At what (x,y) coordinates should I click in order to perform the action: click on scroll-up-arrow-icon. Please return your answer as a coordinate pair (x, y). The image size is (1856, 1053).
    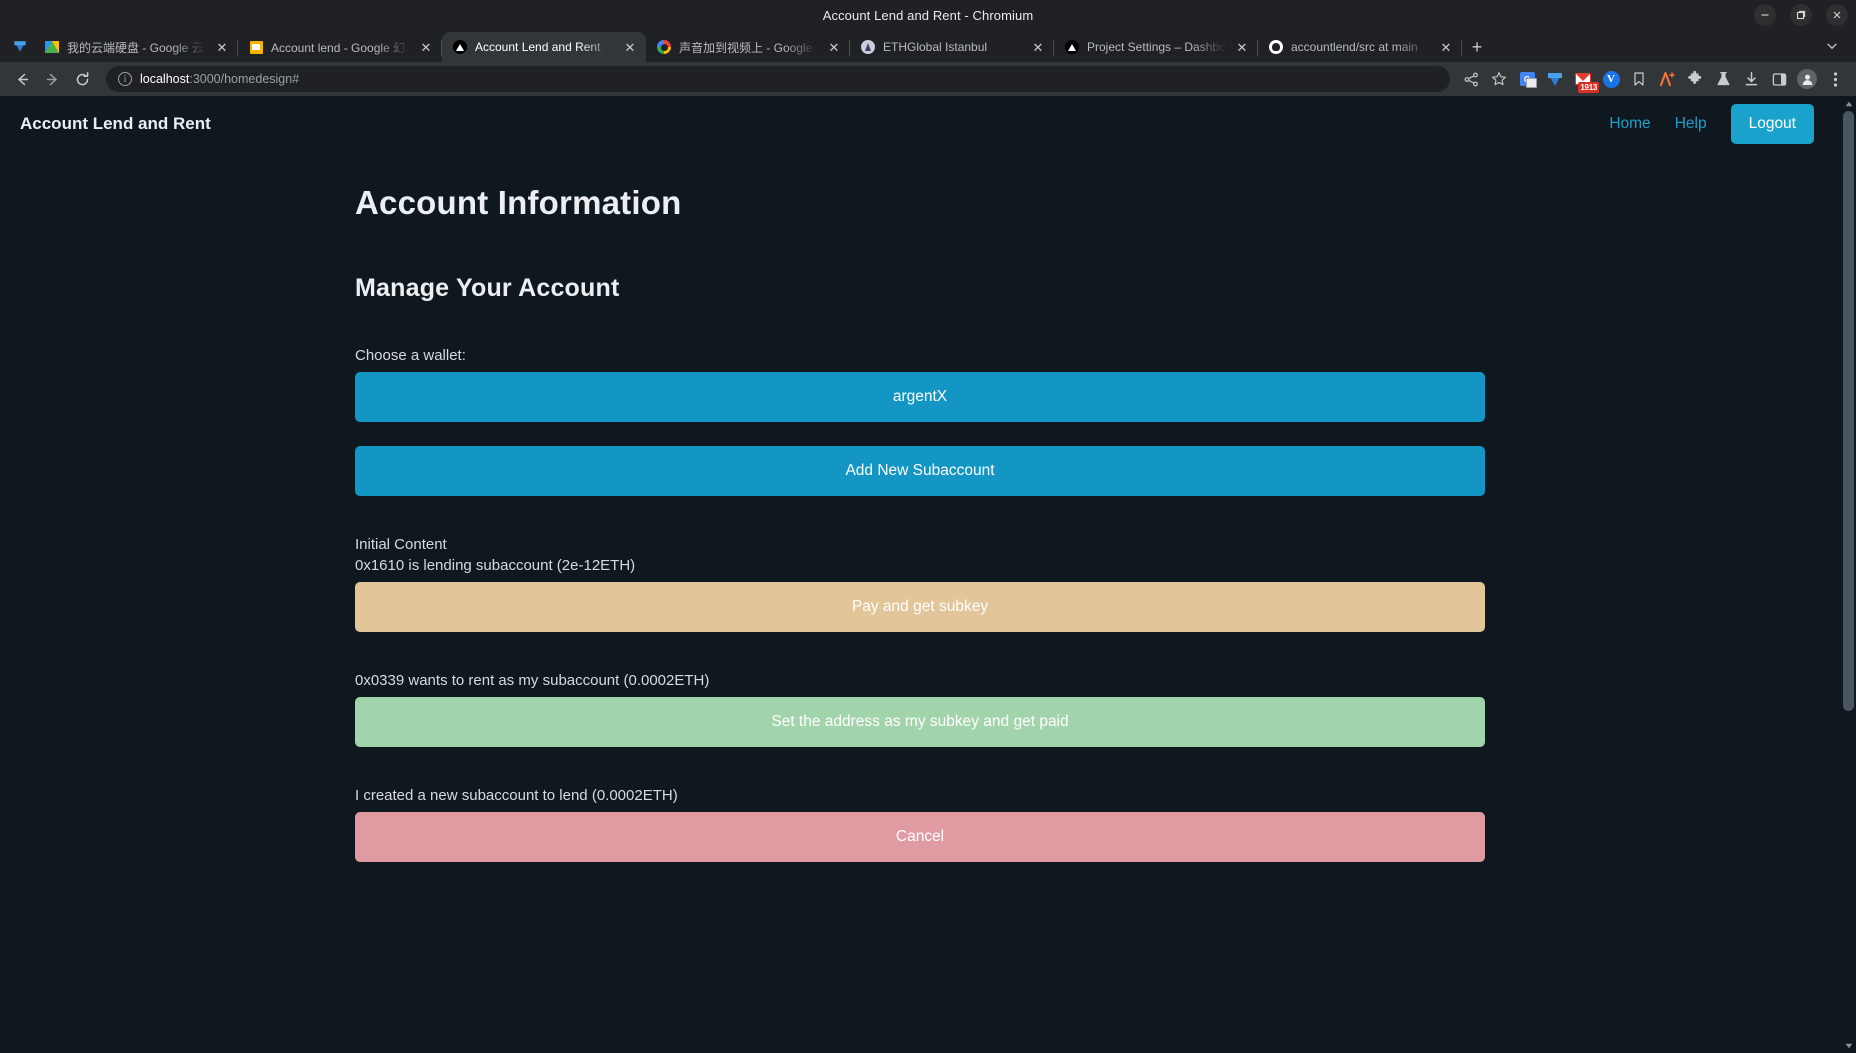
    Looking at the image, I should click on (1848, 103).